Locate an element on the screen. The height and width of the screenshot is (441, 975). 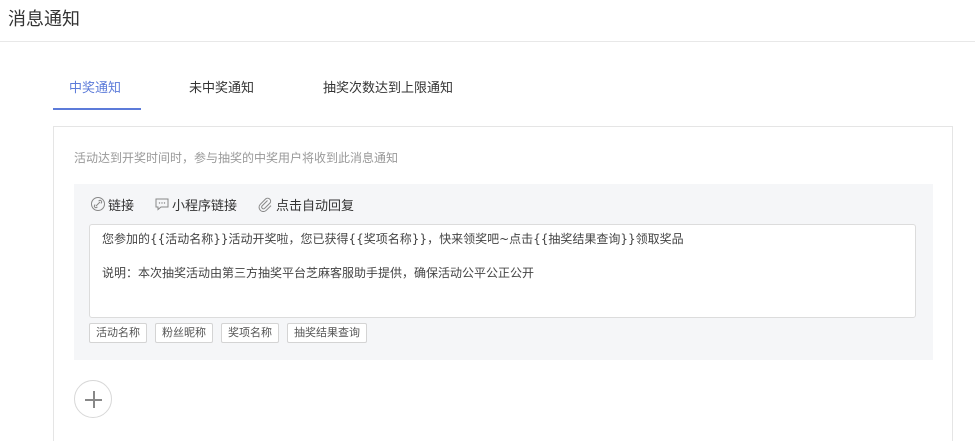
insert-link-label: 链接 is located at coordinates (121, 206).